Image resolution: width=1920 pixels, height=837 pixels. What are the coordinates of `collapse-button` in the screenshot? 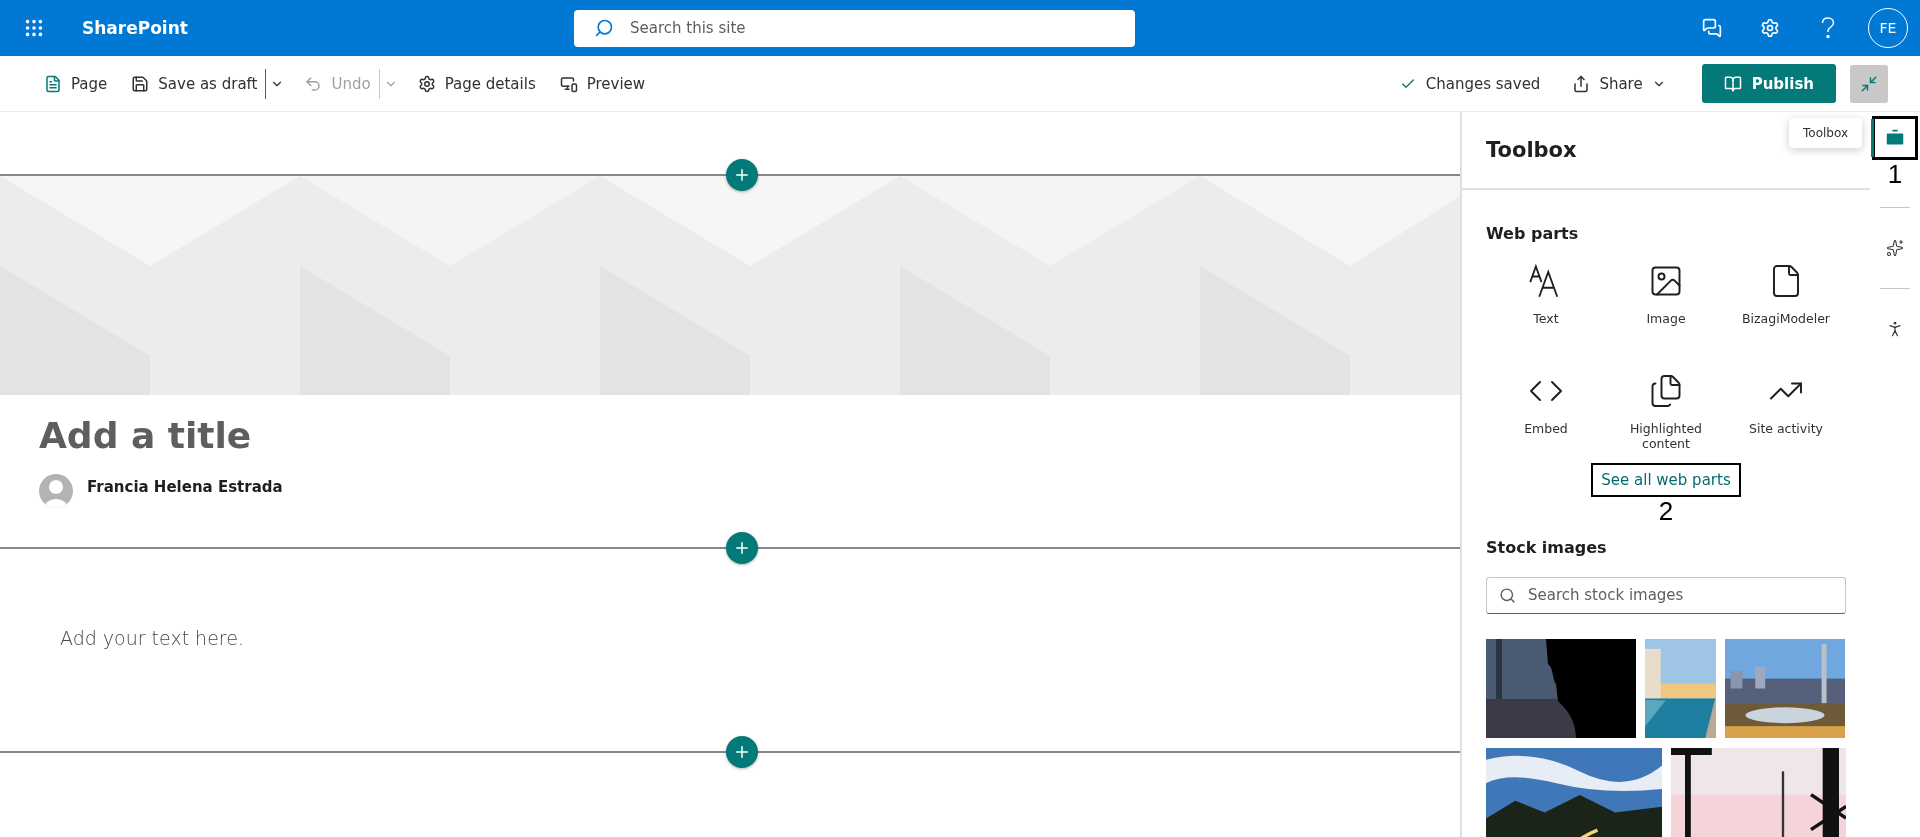 It's located at (1869, 83).